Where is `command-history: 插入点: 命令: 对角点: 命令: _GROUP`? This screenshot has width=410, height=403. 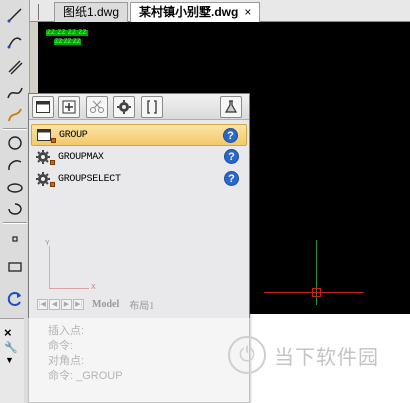 command-history: 插入点: 命令: 对角点: 命令: _GROUP is located at coordinates (139, 360).